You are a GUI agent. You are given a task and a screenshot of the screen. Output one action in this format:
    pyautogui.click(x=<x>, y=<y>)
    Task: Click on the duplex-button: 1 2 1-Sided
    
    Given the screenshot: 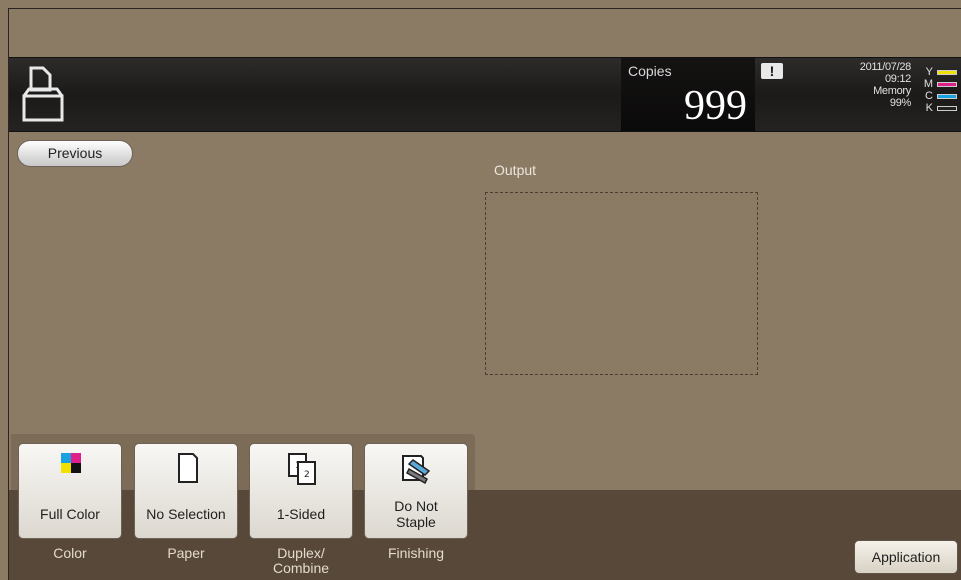 What is the action you would take?
    pyautogui.click(x=301, y=491)
    